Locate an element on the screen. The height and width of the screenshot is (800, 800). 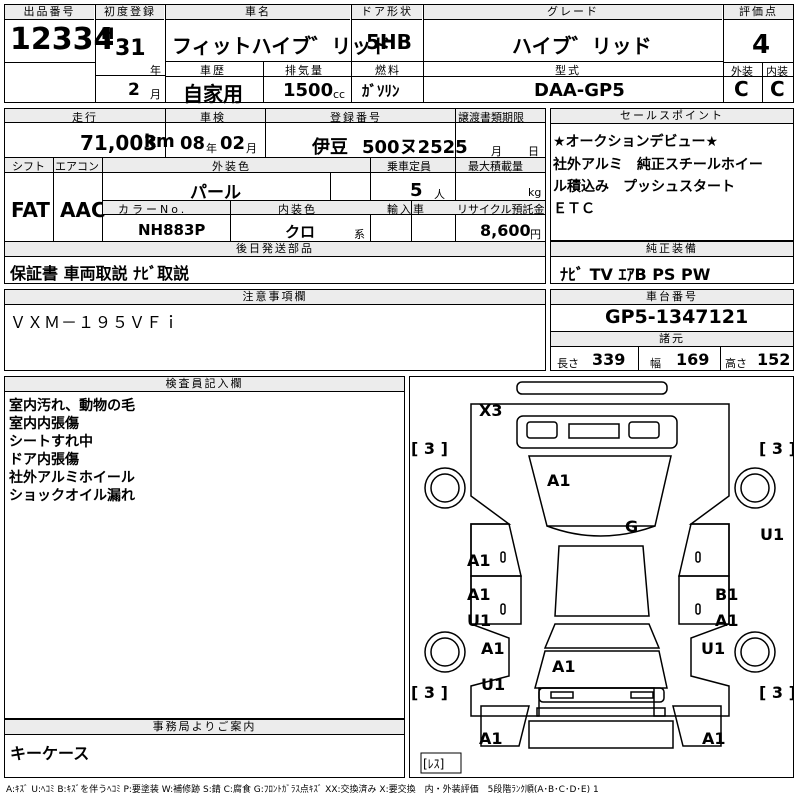
plate-area: 伊豆 is located at coordinates (330, 147).